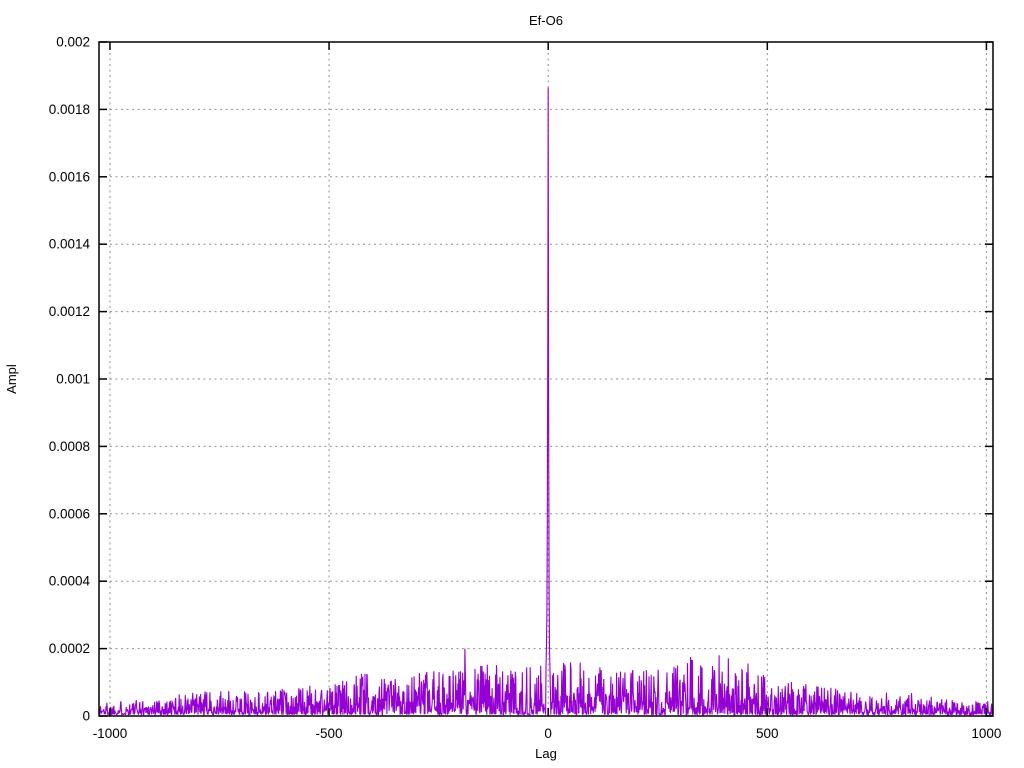 The height and width of the screenshot is (768, 1024). I want to click on y-tick-label: 0.0012, so click(69, 311).